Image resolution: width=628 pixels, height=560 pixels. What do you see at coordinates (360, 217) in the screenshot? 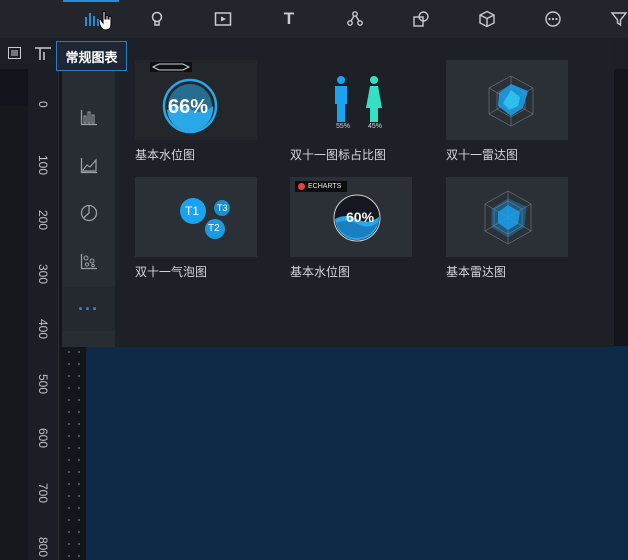
I see `water-level-percent: 60%` at bounding box center [360, 217].